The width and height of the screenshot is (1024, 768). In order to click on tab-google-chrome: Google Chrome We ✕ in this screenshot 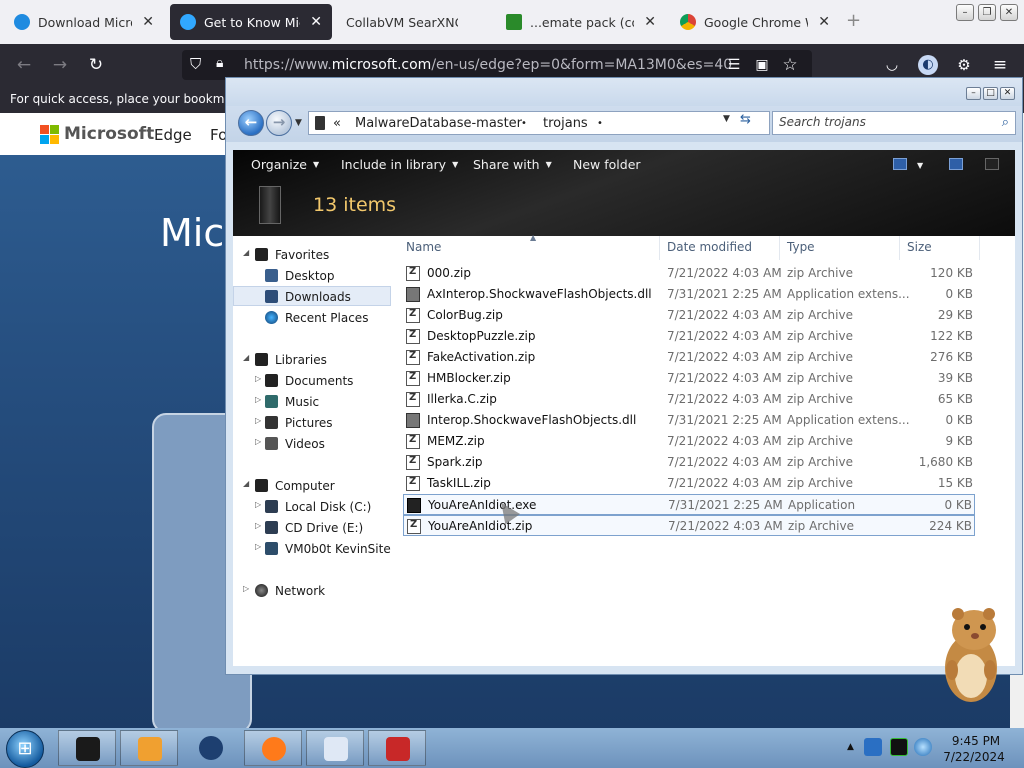, I will do `click(755, 22)`.